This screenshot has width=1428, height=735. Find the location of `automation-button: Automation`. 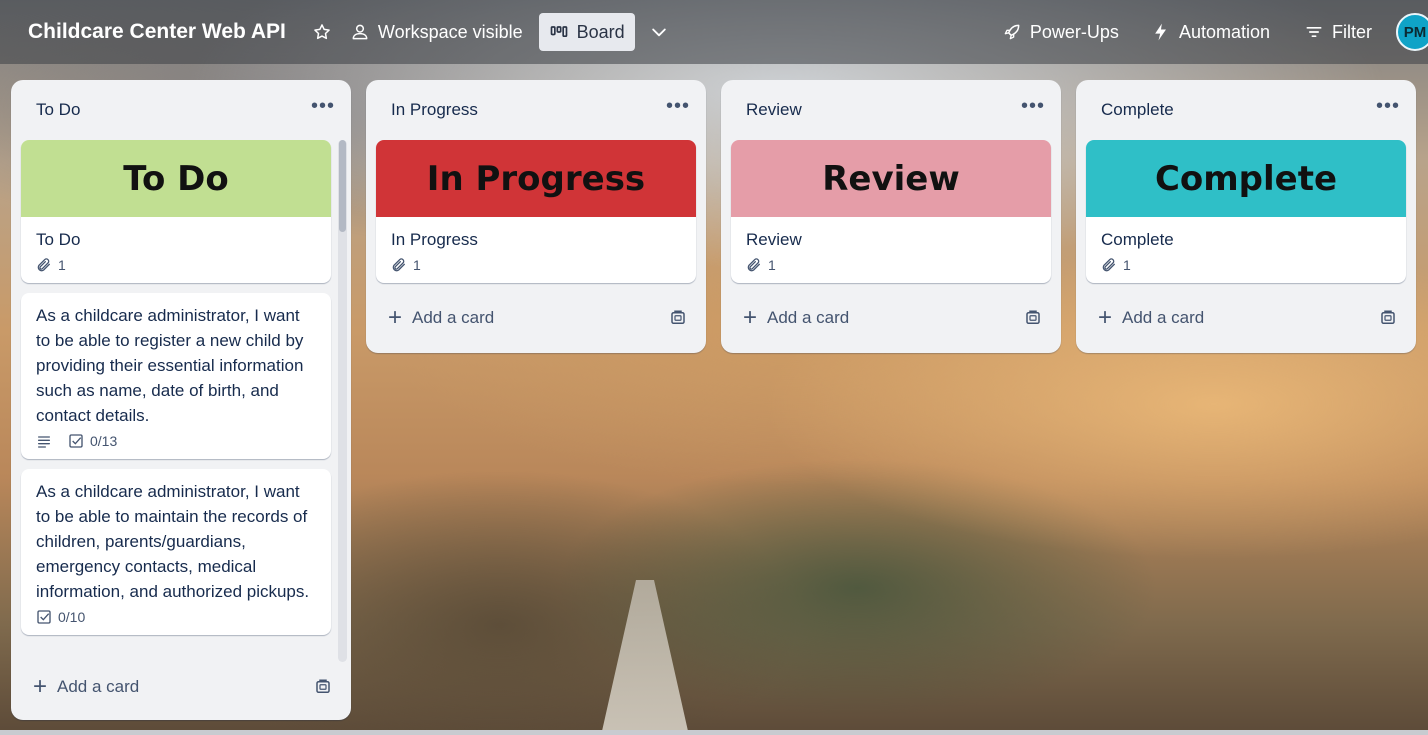

automation-button: Automation is located at coordinates (1210, 32).